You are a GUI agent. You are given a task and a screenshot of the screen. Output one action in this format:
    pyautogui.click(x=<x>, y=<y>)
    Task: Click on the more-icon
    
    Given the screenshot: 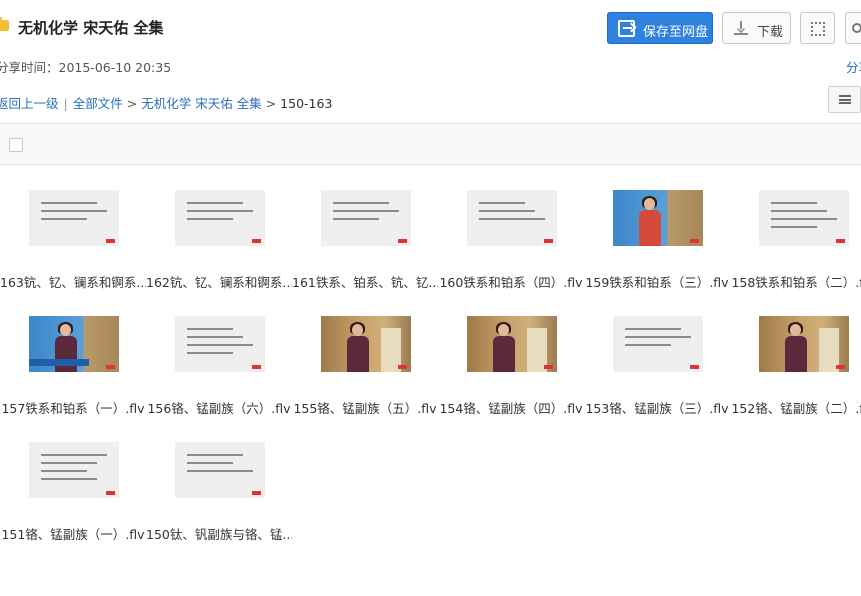 What is the action you would take?
    pyautogui.click(x=856, y=28)
    